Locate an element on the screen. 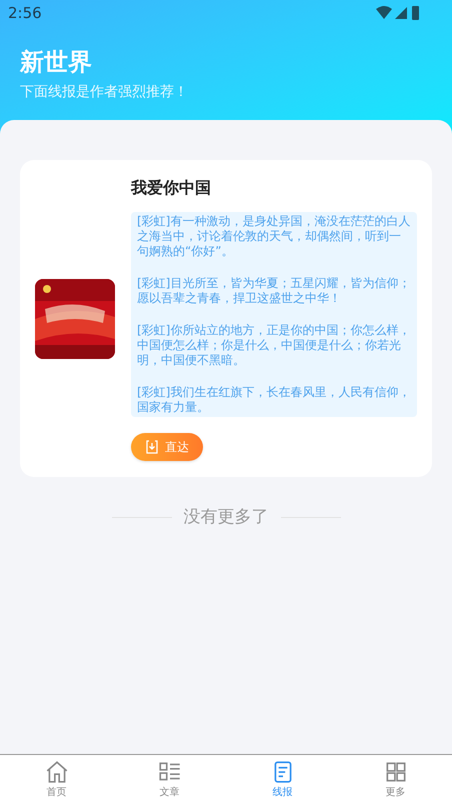 The width and height of the screenshot is (452, 804). quote-text: [彩虹]你所站立的地方，正是你的中国；你怎么样，中国便怎么样；你是什么，中国便是什么；你若光明，中国便不黑暗。 is located at coordinates (274, 345).